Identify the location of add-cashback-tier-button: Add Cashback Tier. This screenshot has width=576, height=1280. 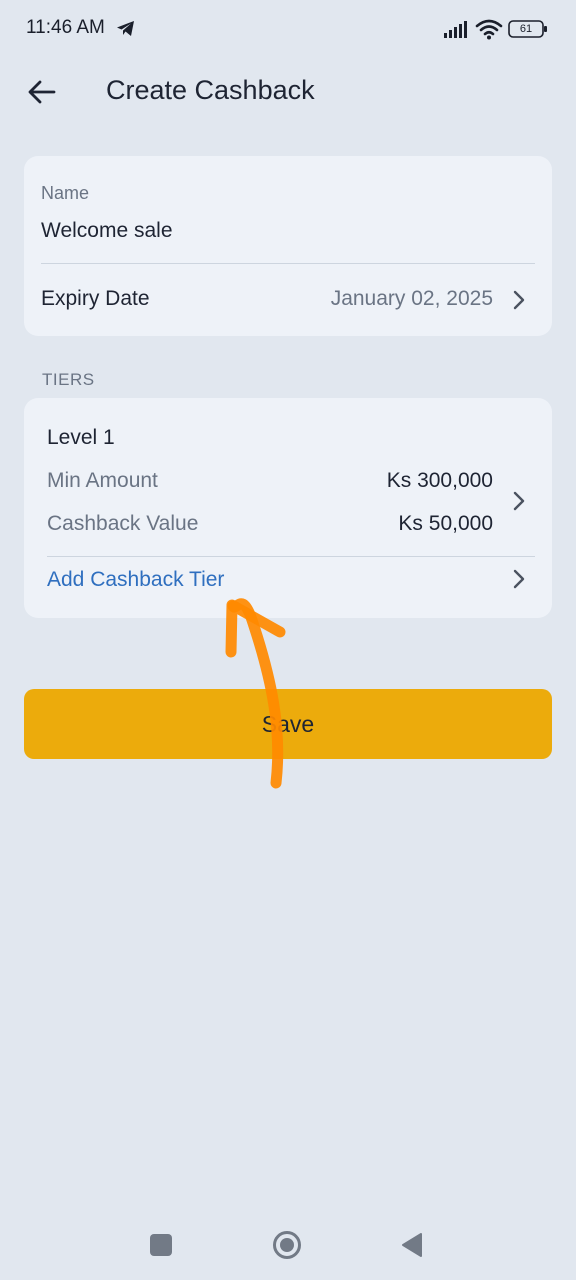
(288, 587).